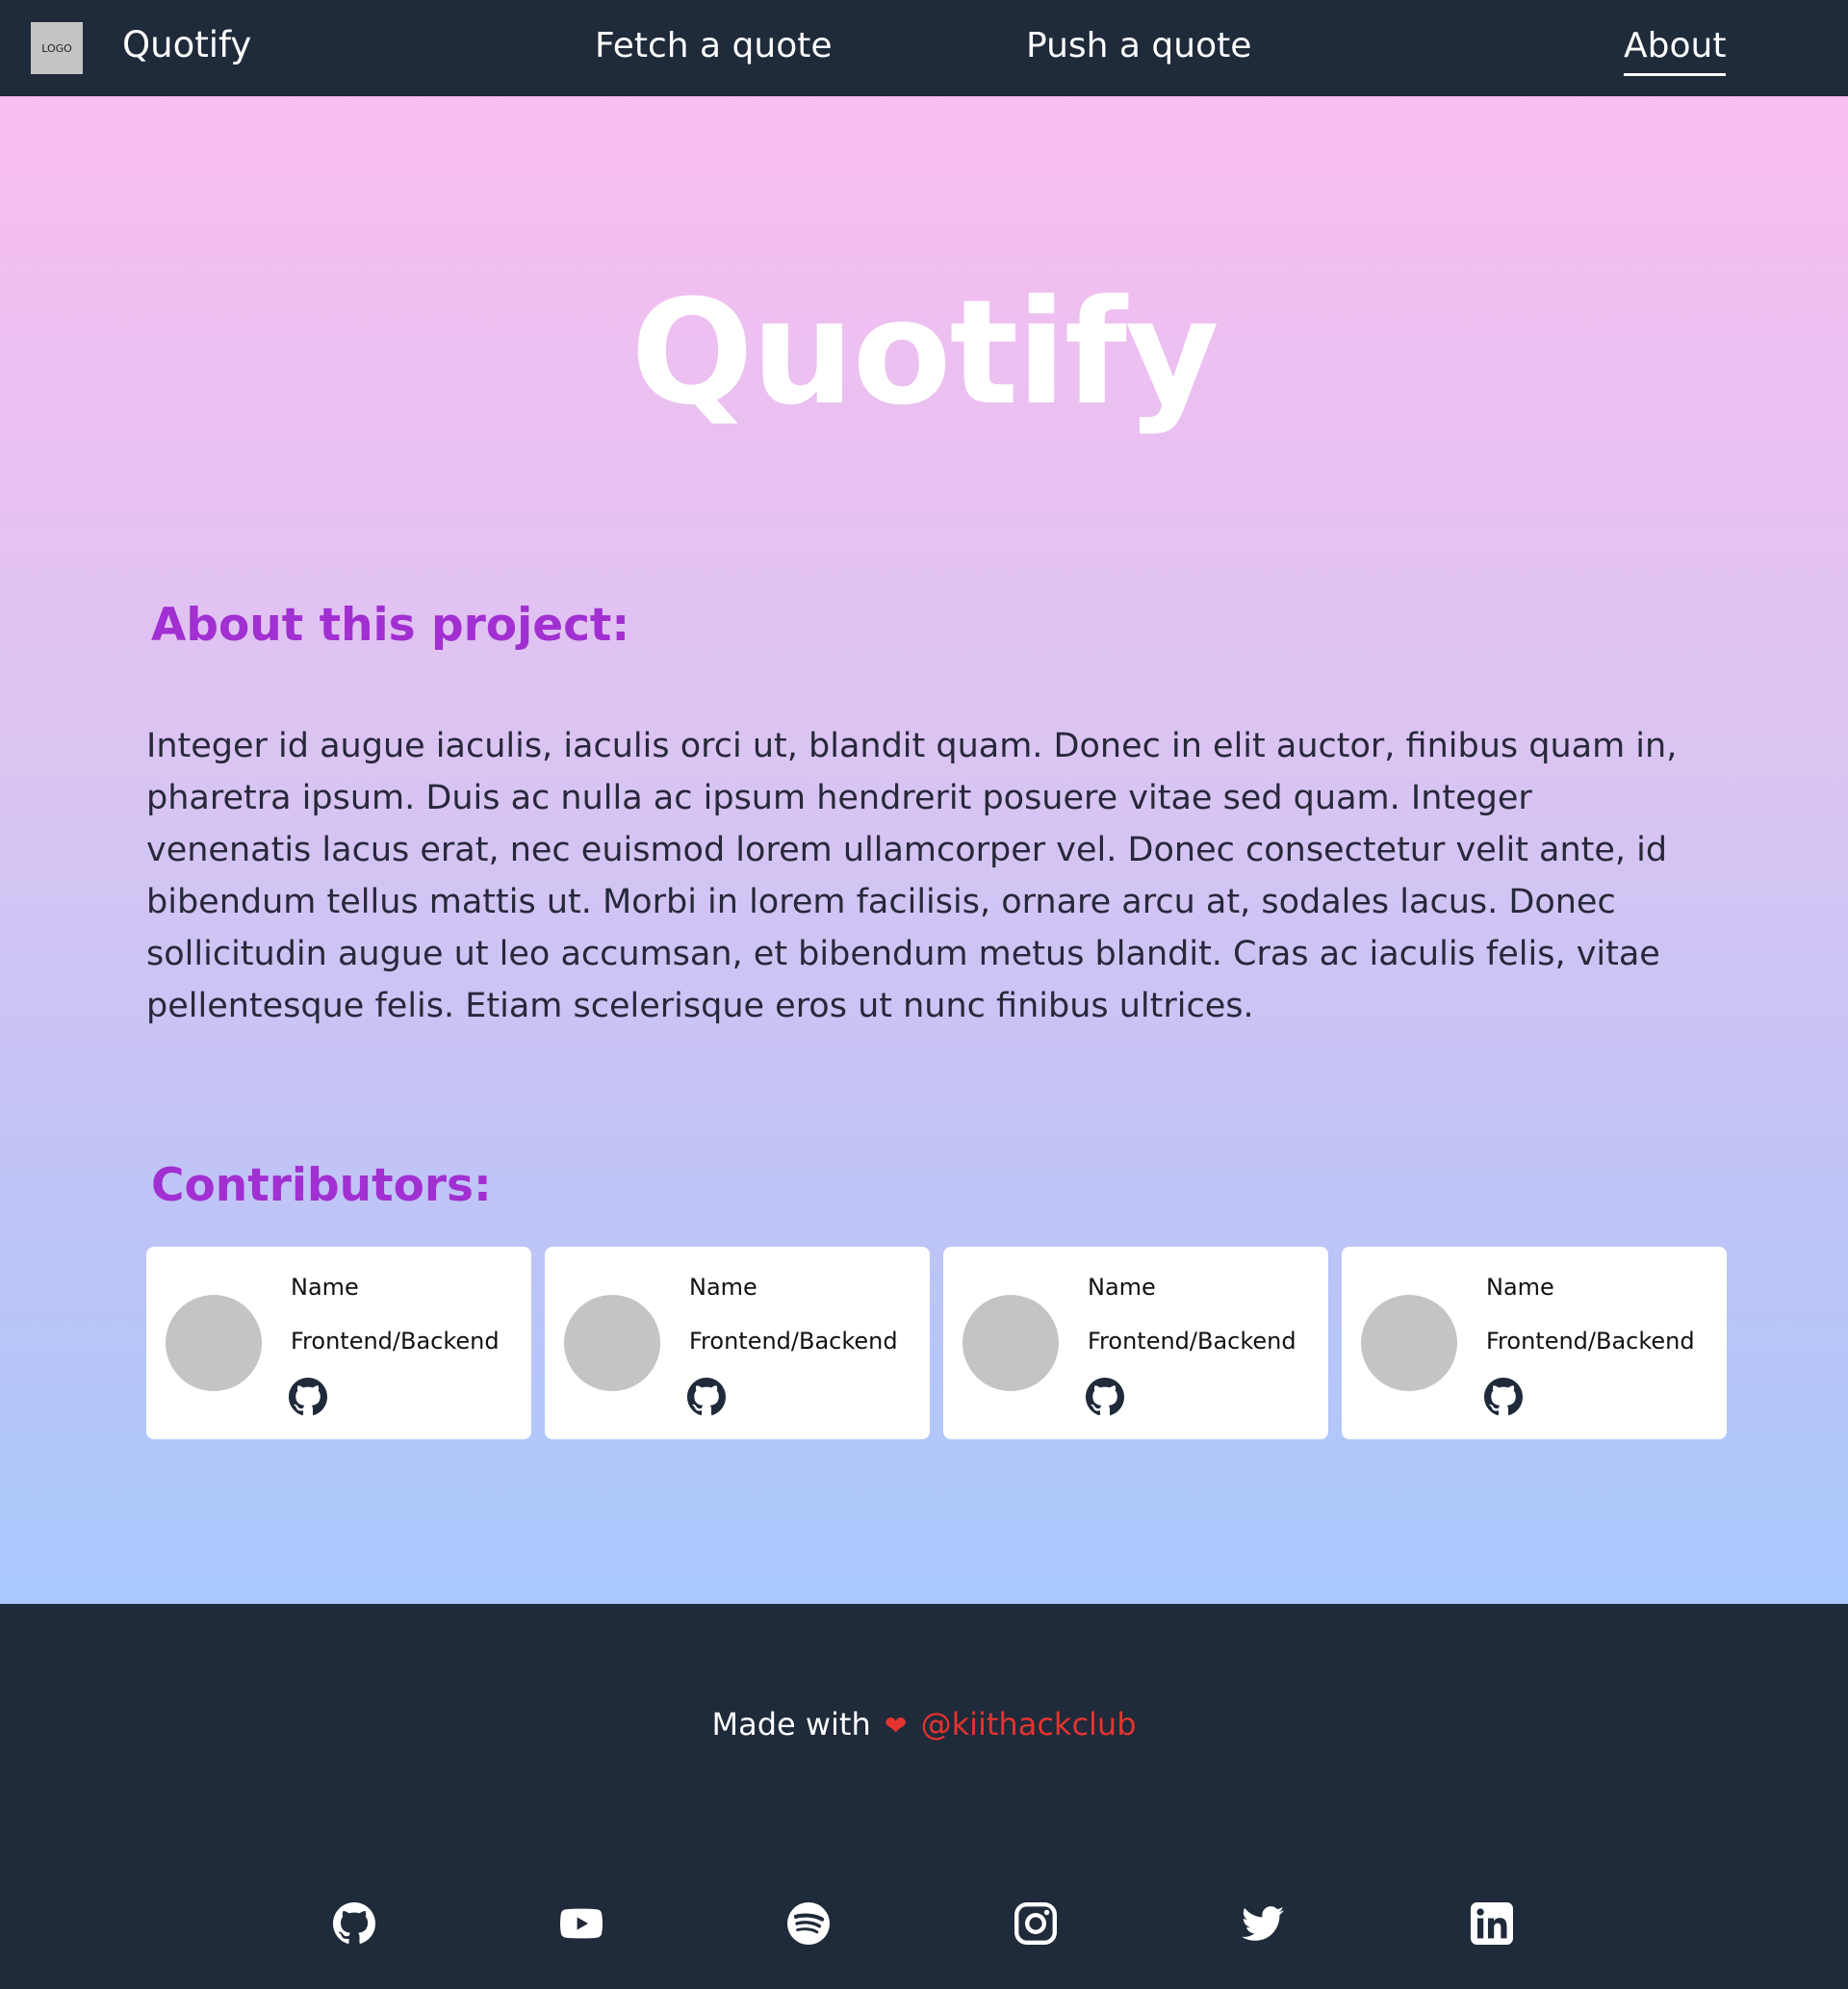 The width and height of the screenshot is (1848, 1989). What do you see at coordinates (186, 44) in the screenshot?
I see `brand-name: Quotify` at bounding box center [186, 44].